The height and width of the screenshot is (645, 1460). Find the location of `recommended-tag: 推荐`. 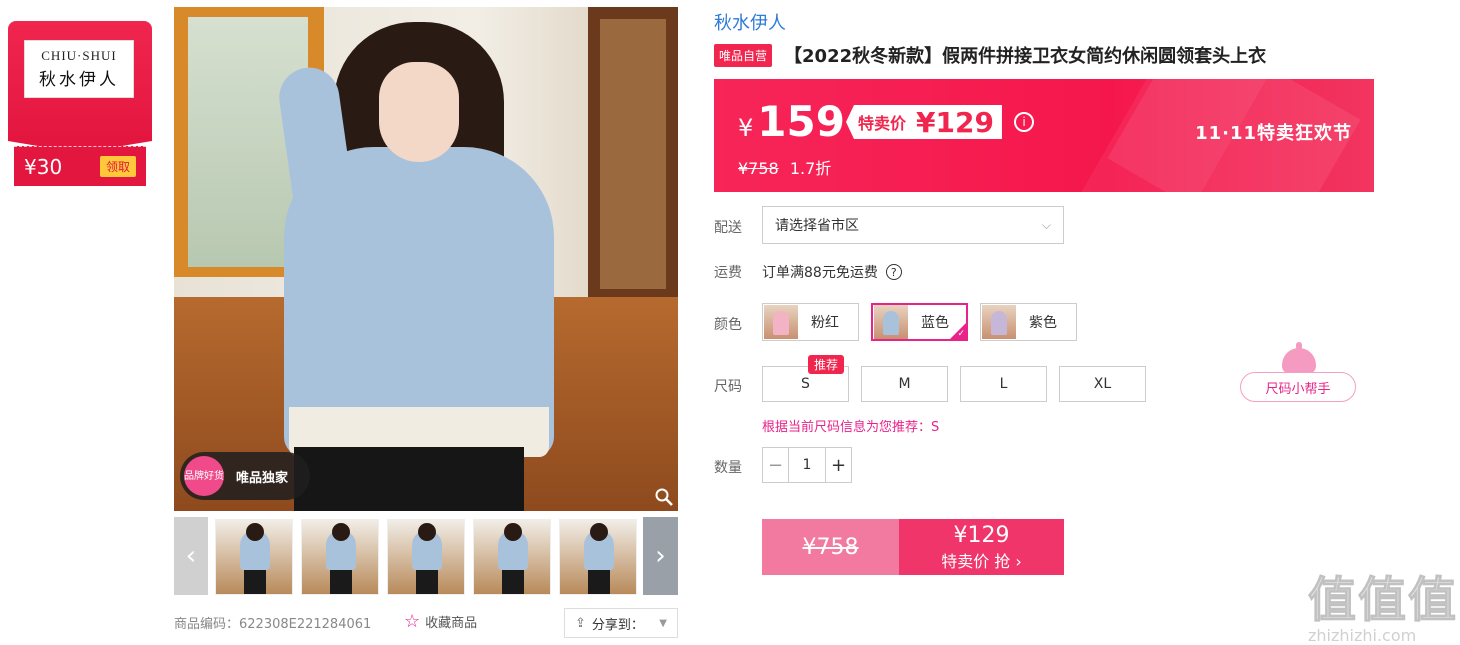

recommended-tag: 推荐 is located at coordinates (826, 364).